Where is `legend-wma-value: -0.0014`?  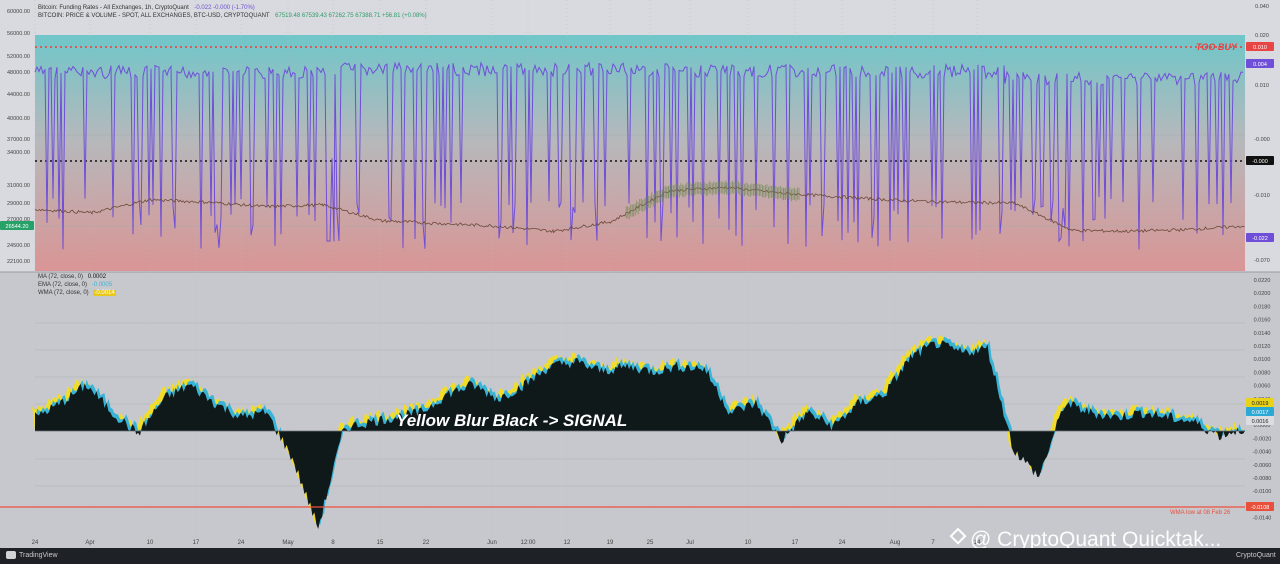 legend-wma-value: -0.0014 is located at coordinates (104, 293).